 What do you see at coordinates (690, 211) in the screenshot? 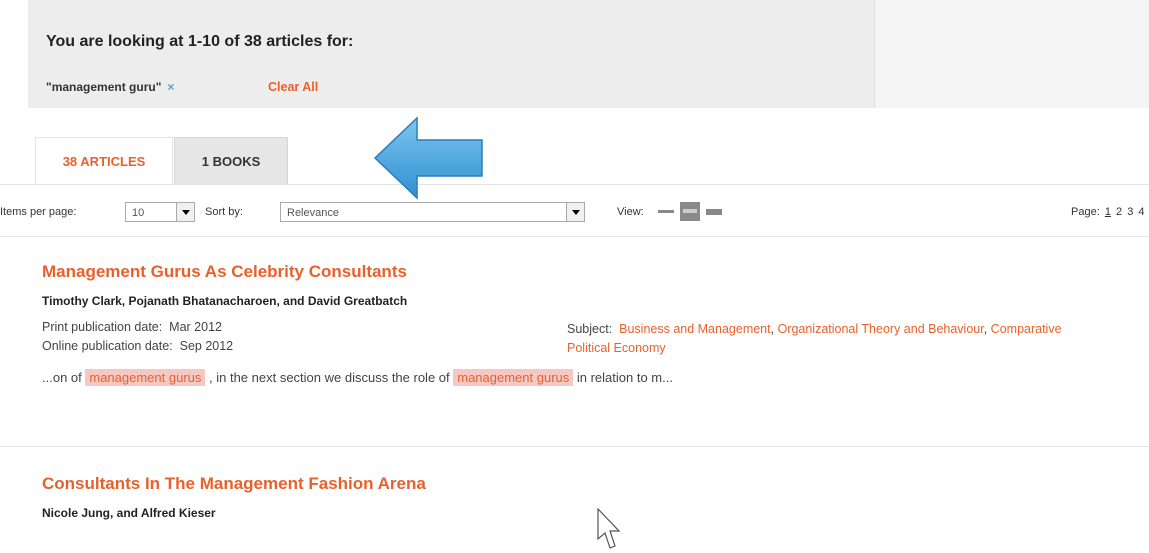
I see `view-standard-icon` at bounding box center [690, 211].